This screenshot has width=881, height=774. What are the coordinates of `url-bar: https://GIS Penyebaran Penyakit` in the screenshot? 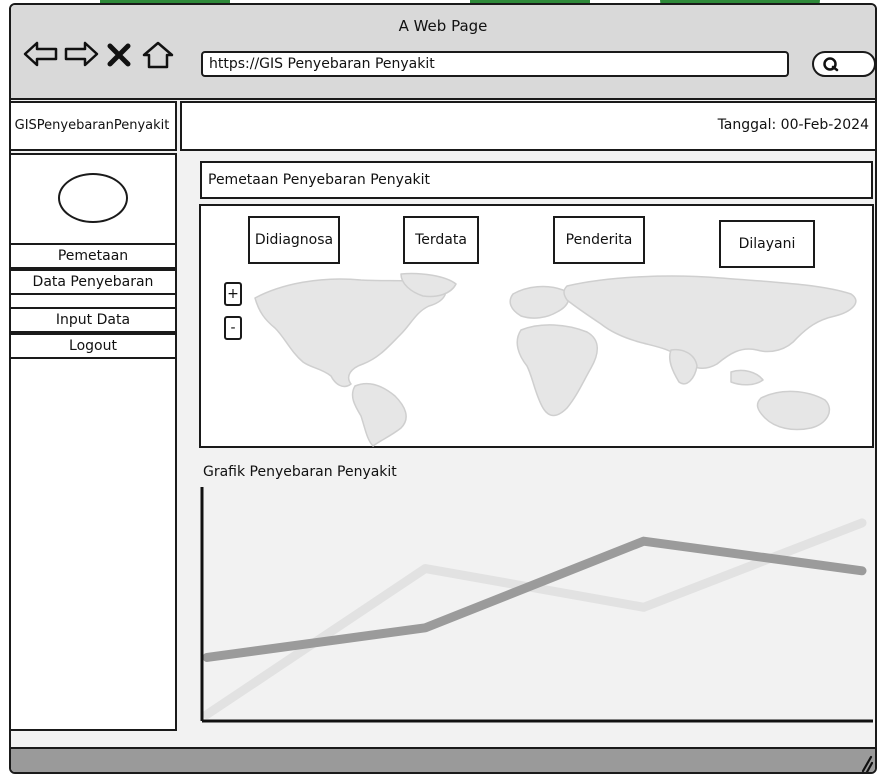 It's located at (495, 64).